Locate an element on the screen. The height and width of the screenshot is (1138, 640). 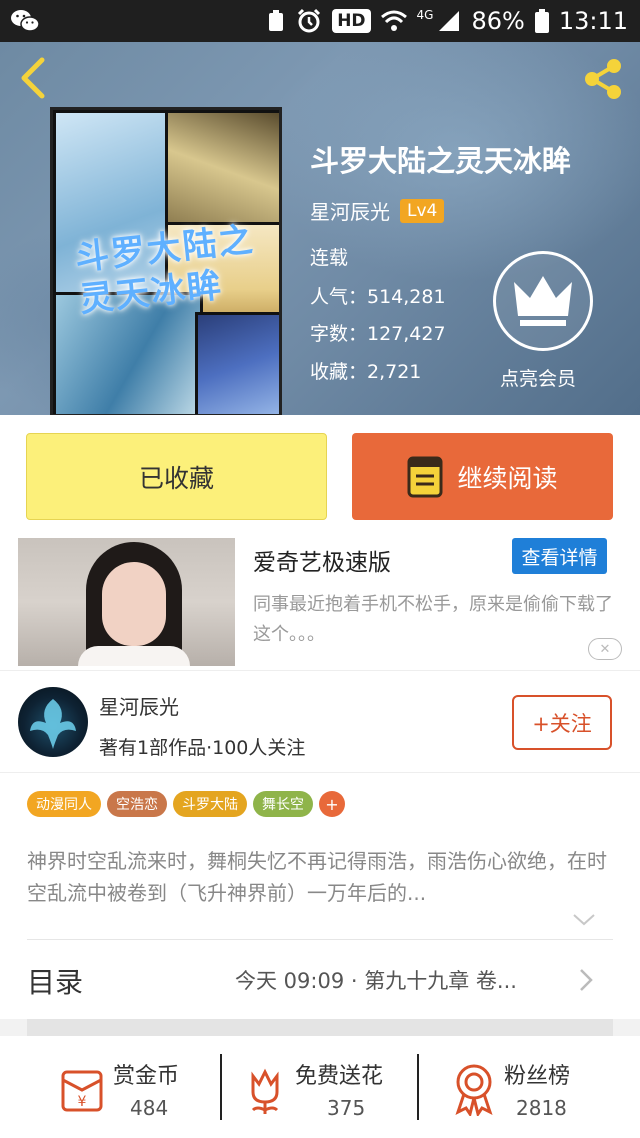
wifi-icon is located at coordinates (393, 20).